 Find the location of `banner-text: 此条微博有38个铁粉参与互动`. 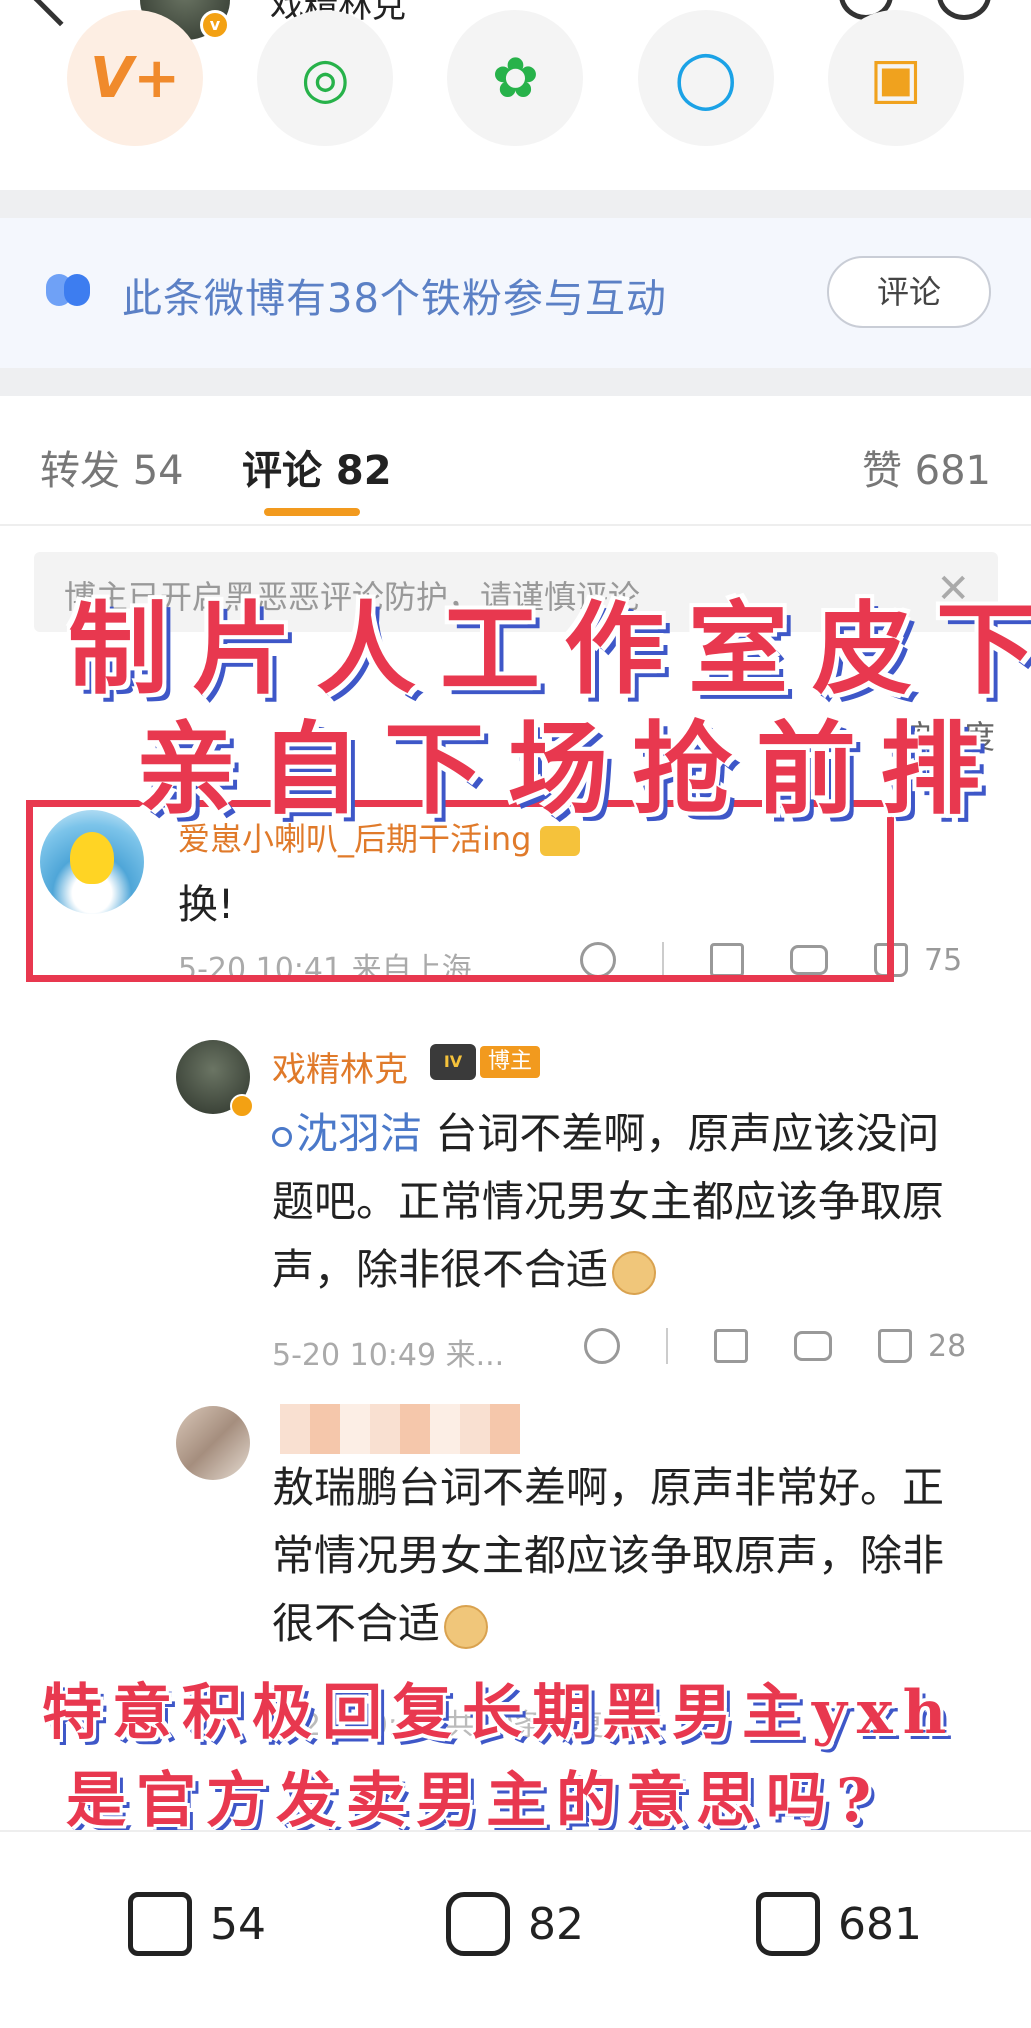

banner-text: 此条微博有38个铁粉参与互动 is located at coordinates (394, 299).